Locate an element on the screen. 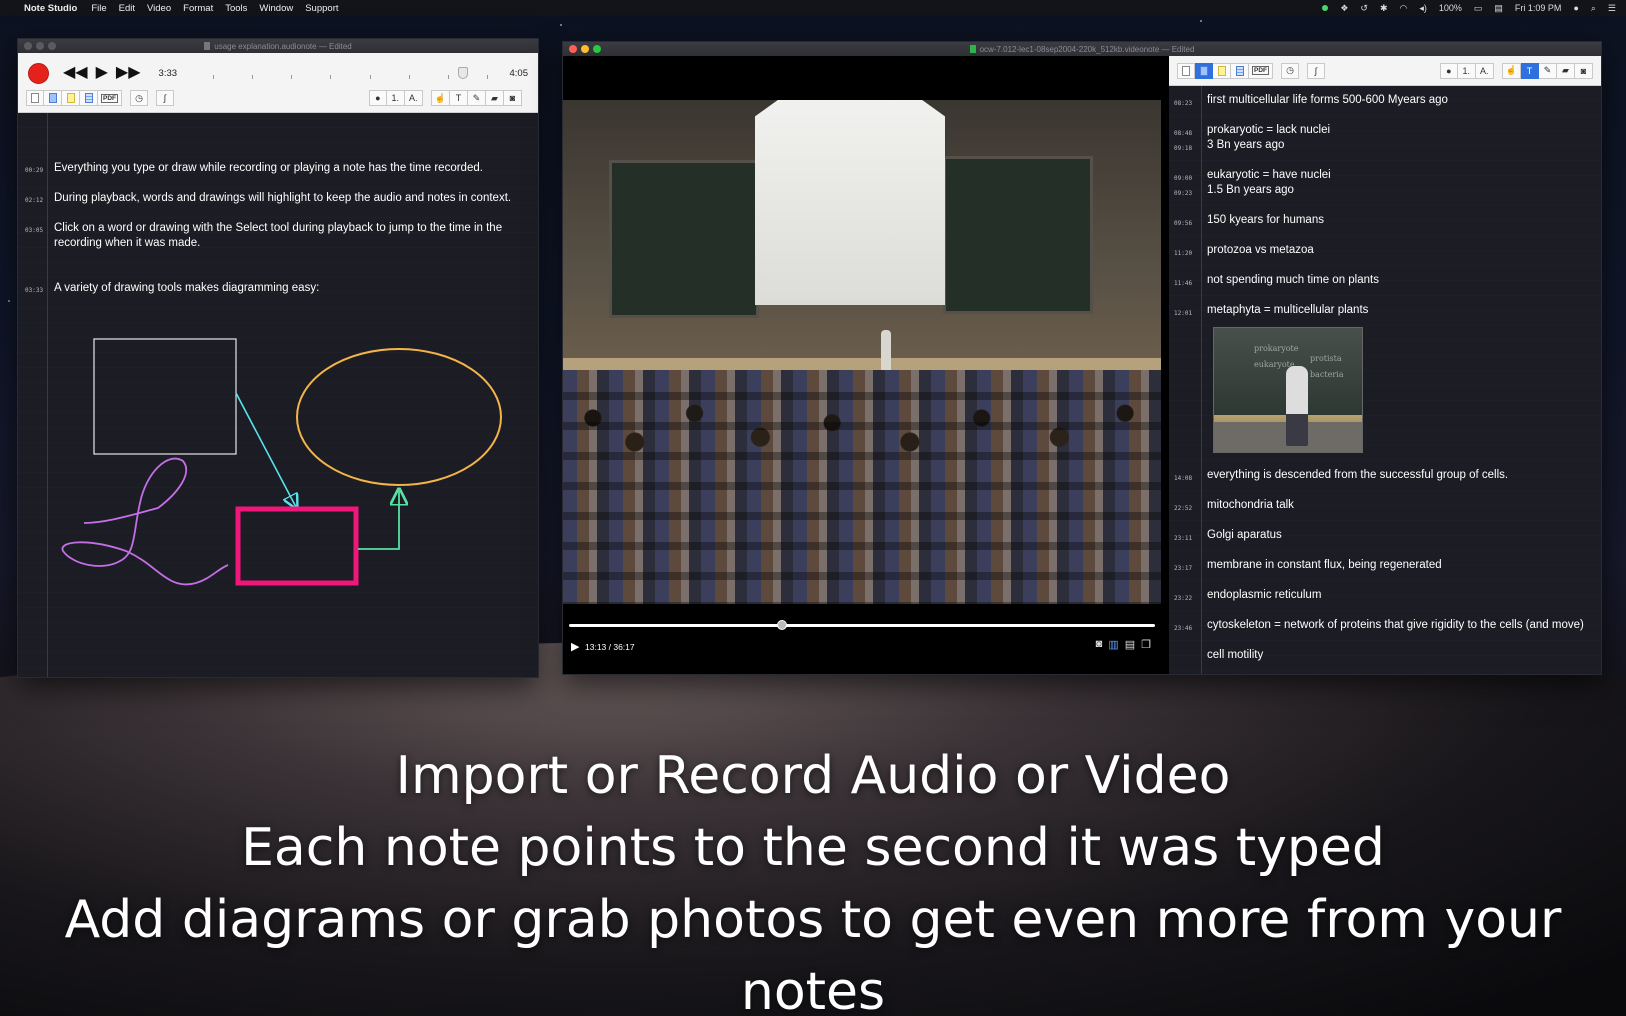 This screenshot has width=1626, height=1016. timestamp: 09:23 is located at coordinates (1183, 193).